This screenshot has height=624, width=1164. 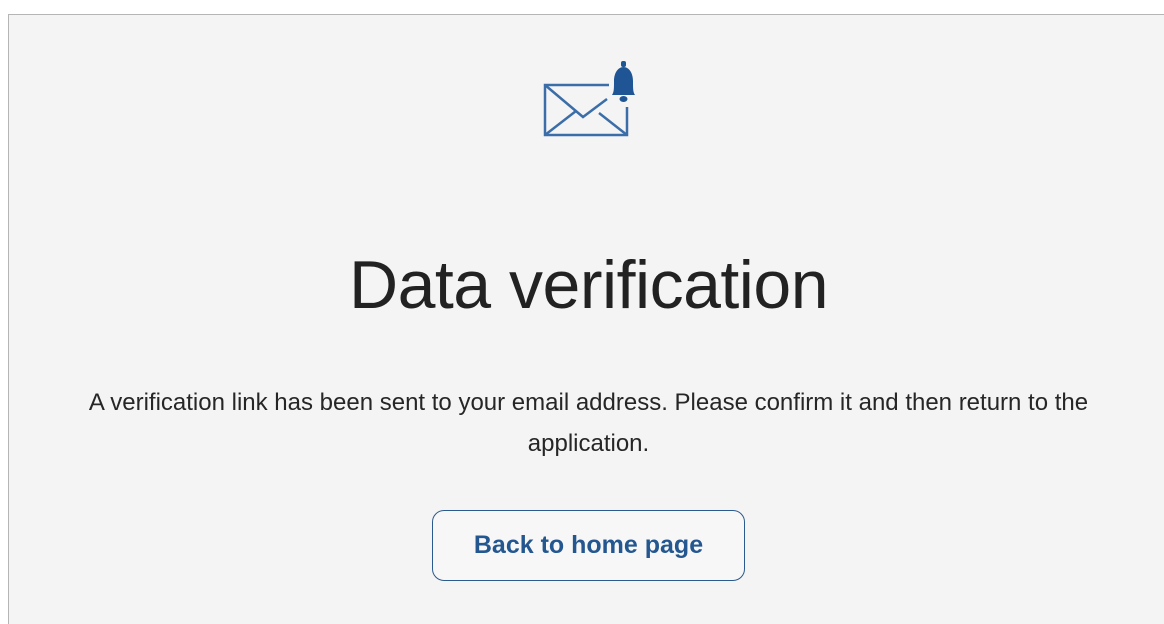 I want to click on envelope-bell-icon, so click(x=595, y=99).